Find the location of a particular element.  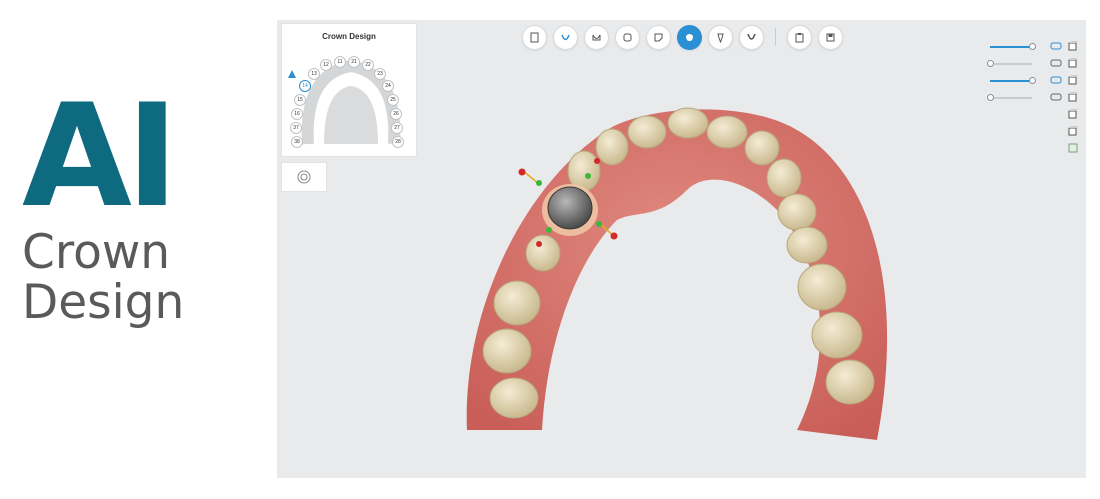

target-icon is located at coordinates (304, 177).